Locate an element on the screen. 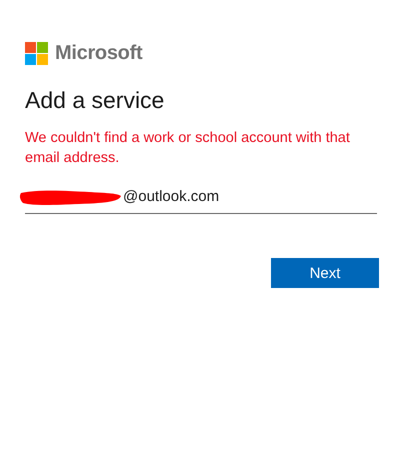 This screenshot has width=412, height=451. next-button: Next is located at coordinates (325, 273).